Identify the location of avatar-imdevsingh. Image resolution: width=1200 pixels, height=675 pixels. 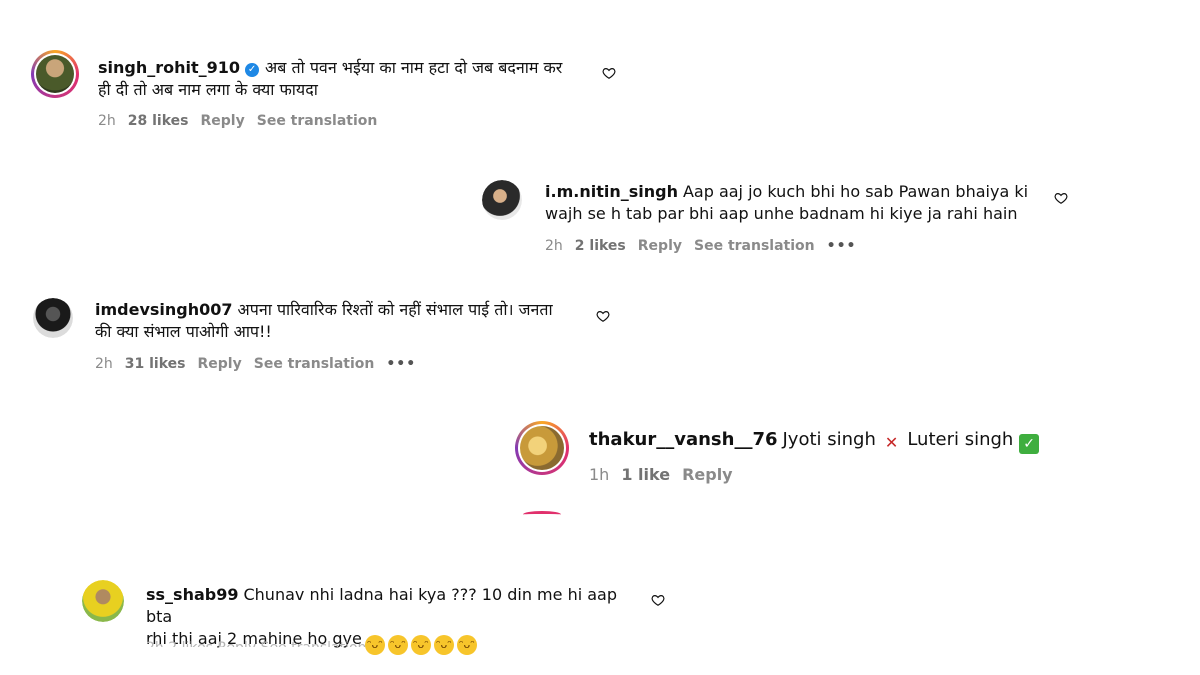
(53, 318).